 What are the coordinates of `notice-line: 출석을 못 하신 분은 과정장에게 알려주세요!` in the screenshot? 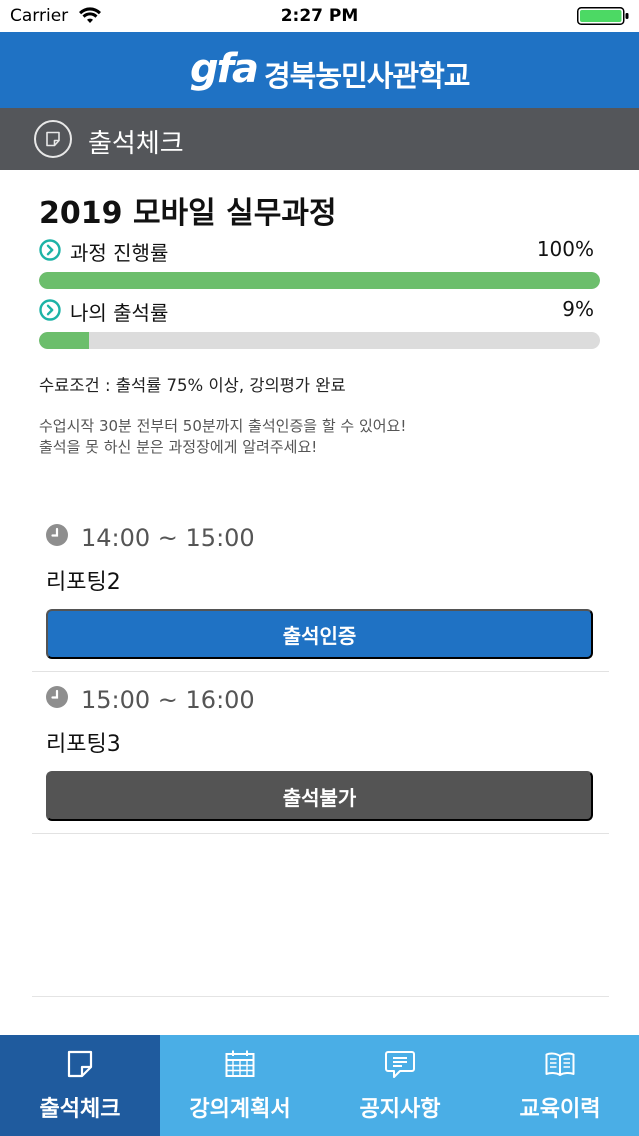 It's located at (178, 447).